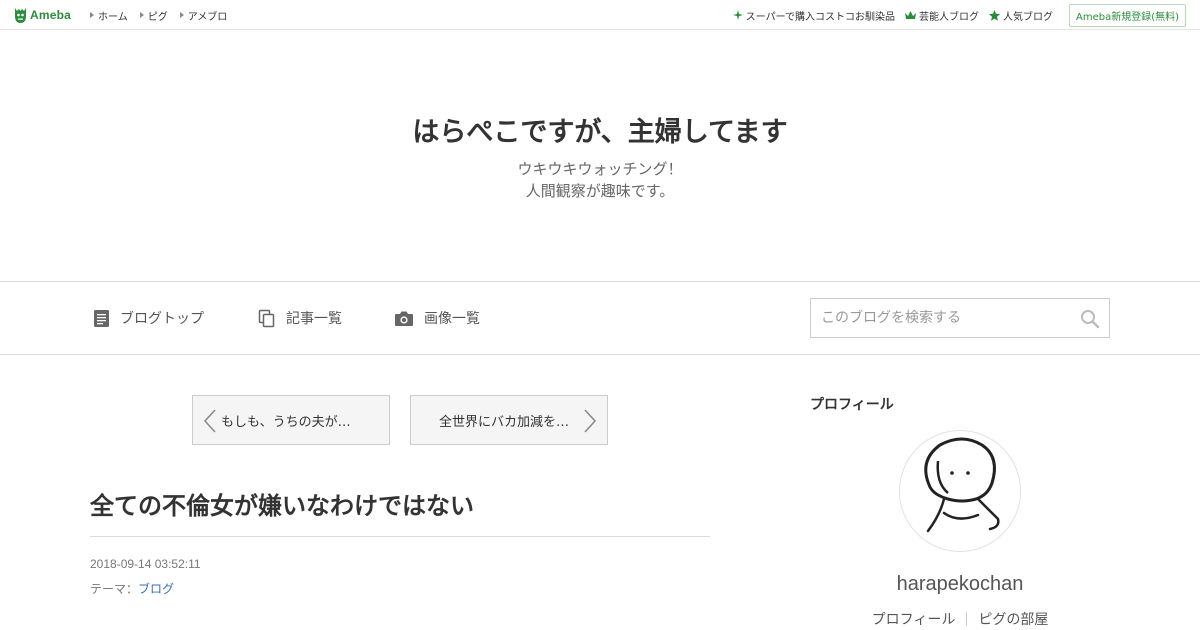 This screenshot has height=630, width=1200. I want to click on pigg-room-link: ピグの部屋, so click(1013, 619).